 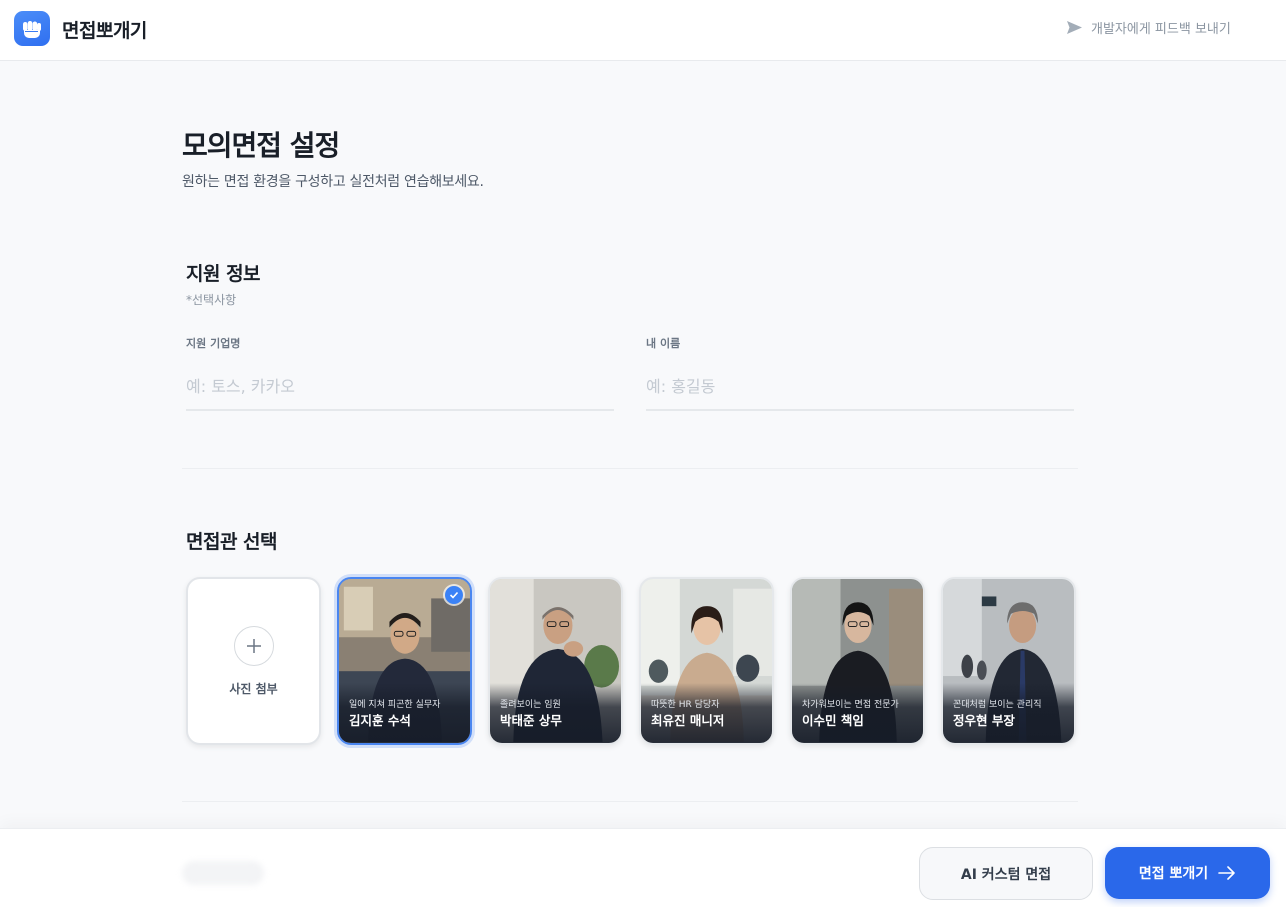 I want to click on name-label: 내 이름, so click(x=663, y=343).